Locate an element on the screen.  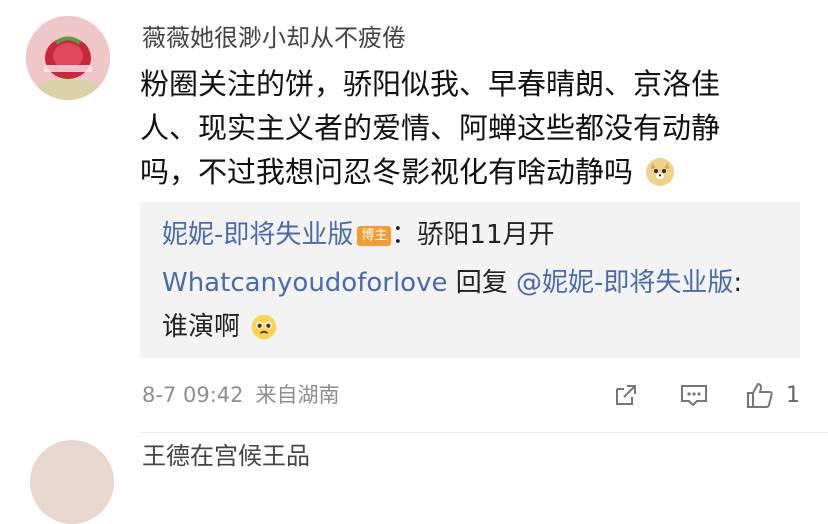
blogger-badge: 博主 is located at coordinates (374, 236).